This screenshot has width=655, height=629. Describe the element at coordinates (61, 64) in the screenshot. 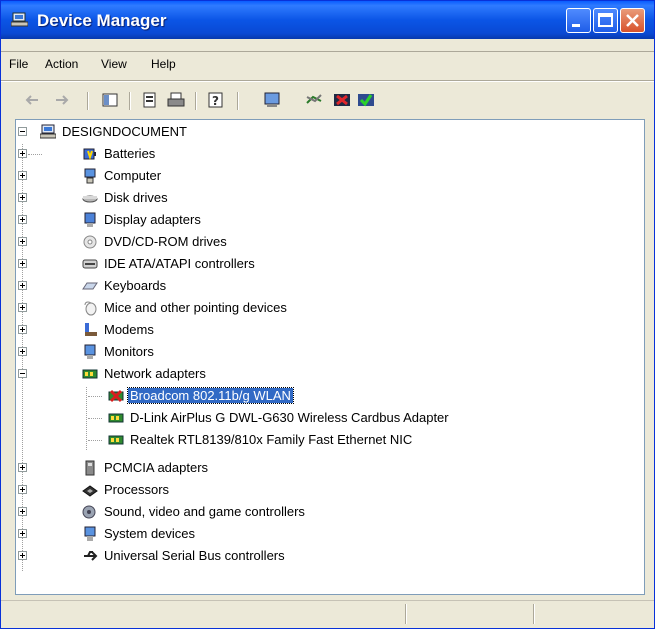

I see `menu-action: Action` at that location.